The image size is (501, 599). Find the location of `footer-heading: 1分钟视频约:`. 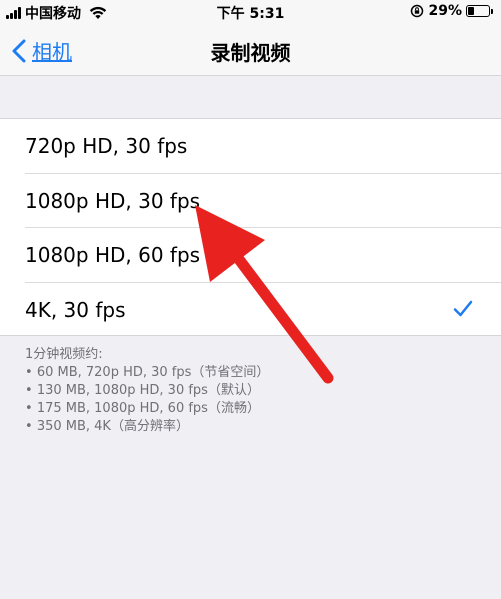

footer-heading: 1分钟视频约: is located at coordinates (64, 354).